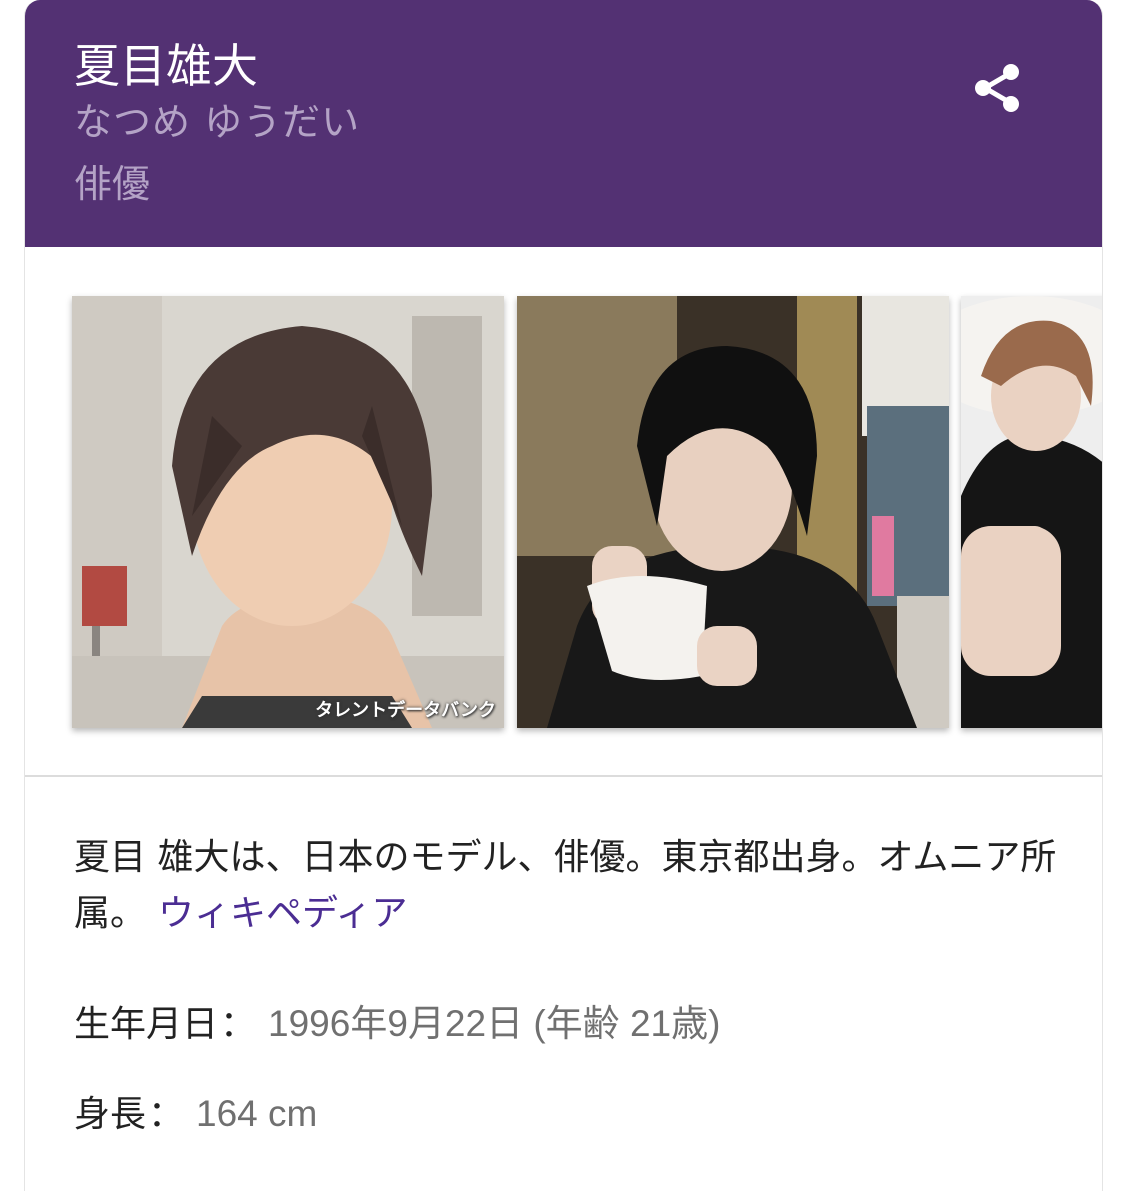 The image size is (1125, 1191). I want to click on entity-name: 夏目雄大, so click(166, 66).